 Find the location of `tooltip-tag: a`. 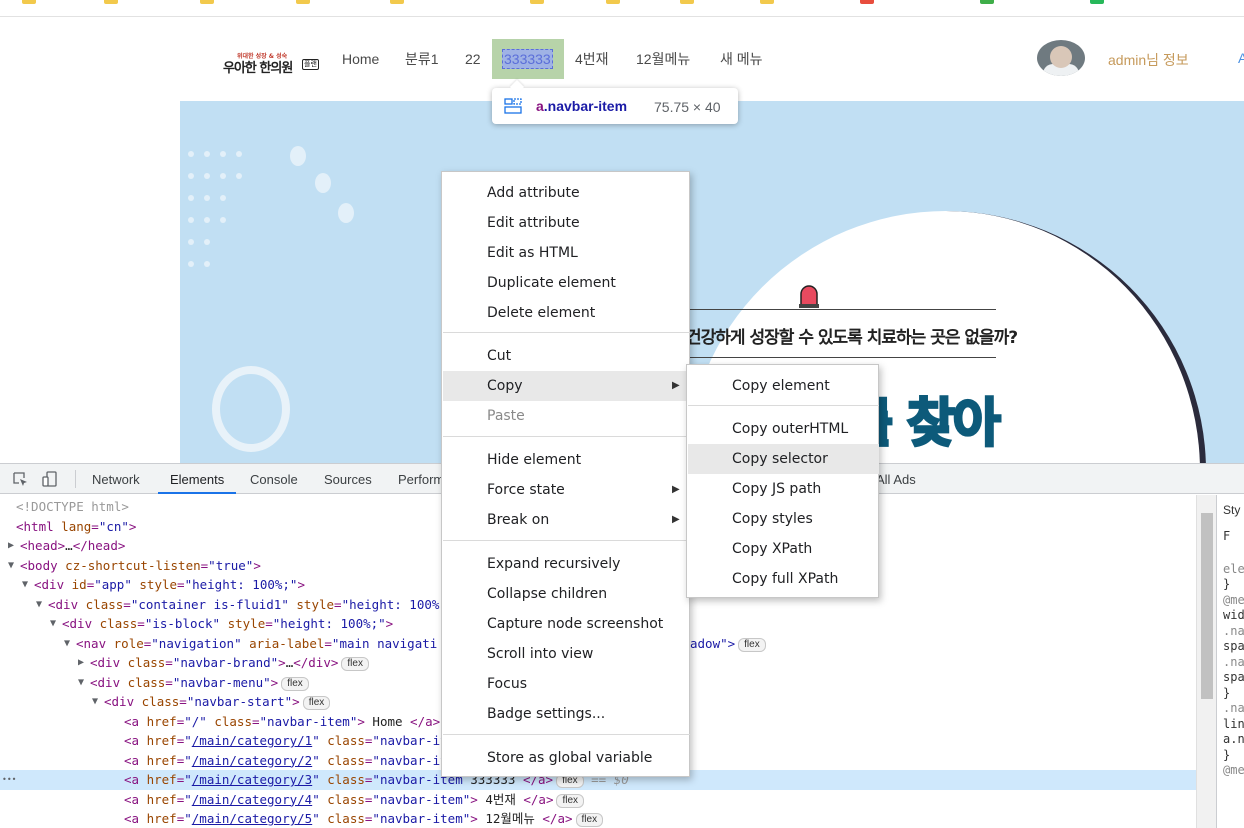

tooltip-tag: a is located at coordinates (540, 106).